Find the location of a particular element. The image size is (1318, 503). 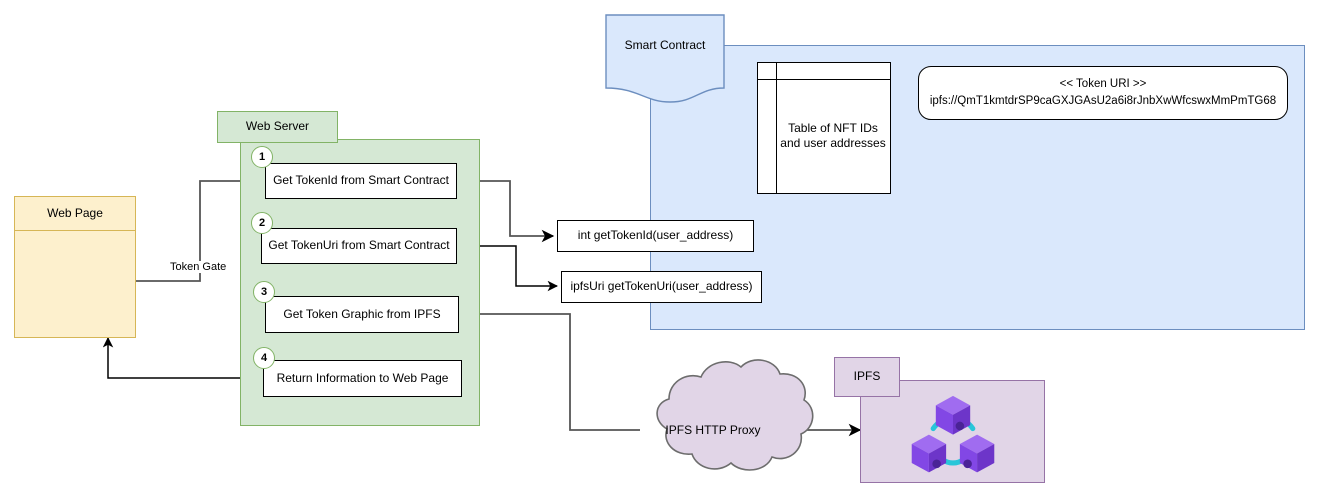

web-server-step-3: Get Token Graphic from IPFS is located at coordinates (362, 314).